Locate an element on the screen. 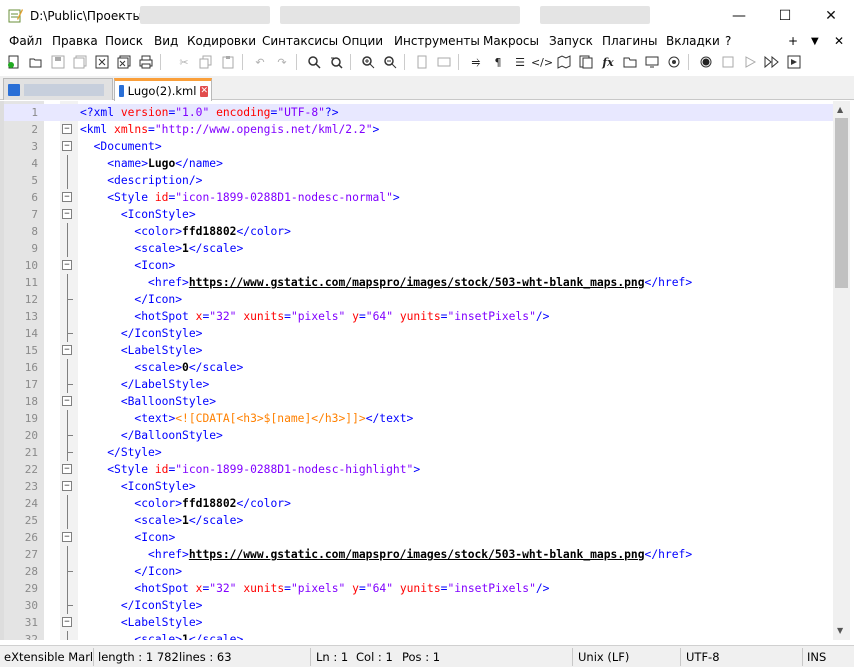  scroll-up-icon: ▲ is located at coordinates (840, 109).